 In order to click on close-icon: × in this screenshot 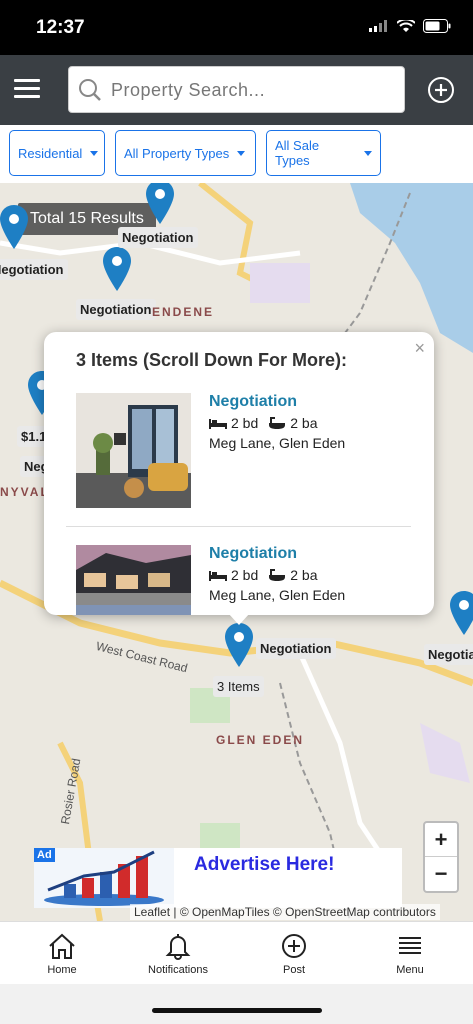, I will do `click(419, 348)`.